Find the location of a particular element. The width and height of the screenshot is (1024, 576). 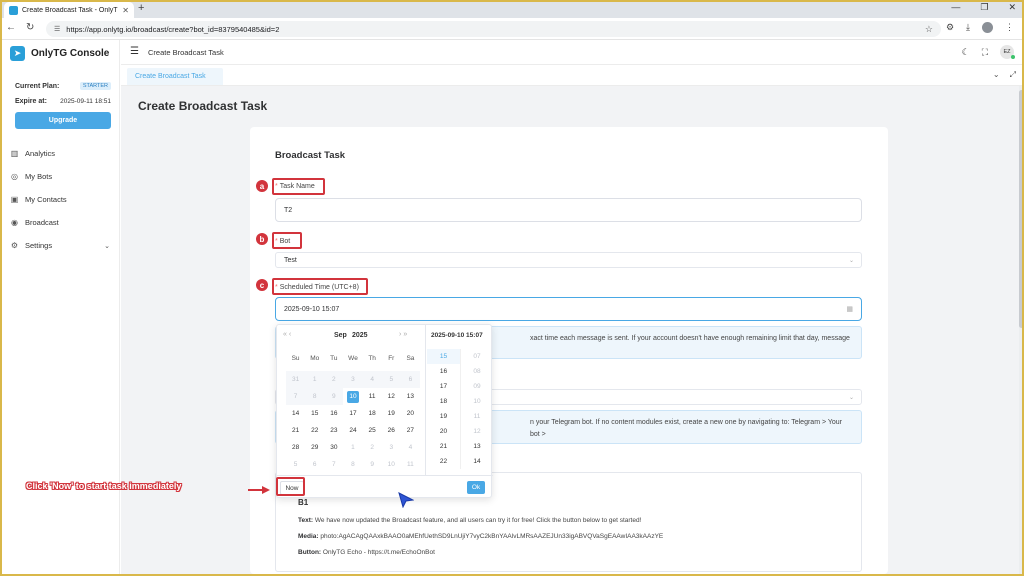

avatar: EZ is located at coordinates (1007, 52).